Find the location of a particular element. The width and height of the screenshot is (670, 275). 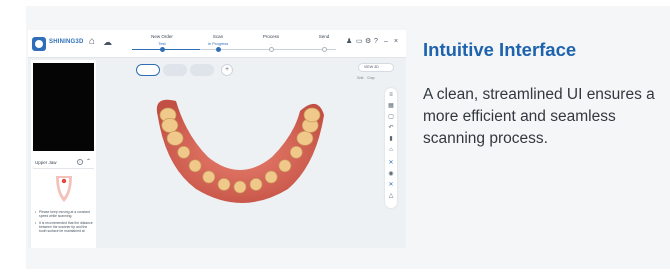

scan-mode-group: + is located at coordinates (184, 70).